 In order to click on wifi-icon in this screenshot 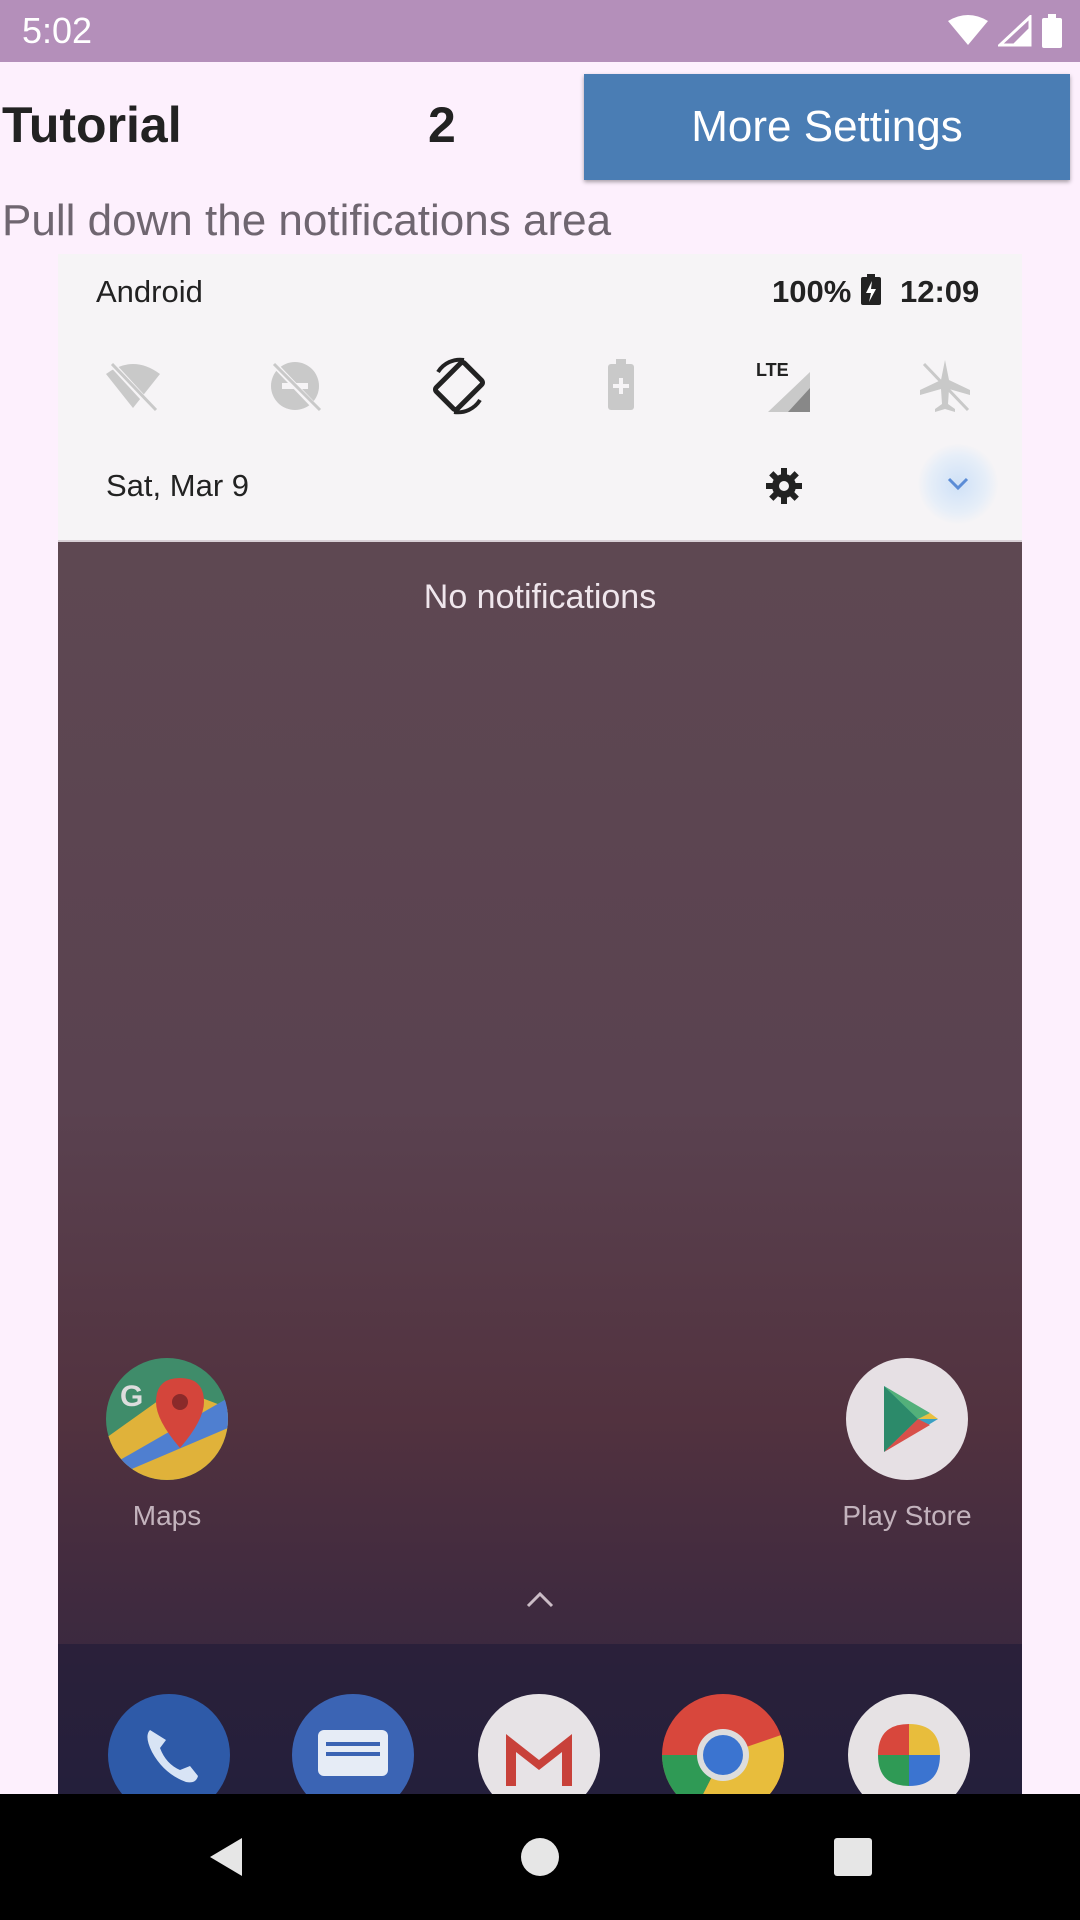, I will do `click(968, 30)`.